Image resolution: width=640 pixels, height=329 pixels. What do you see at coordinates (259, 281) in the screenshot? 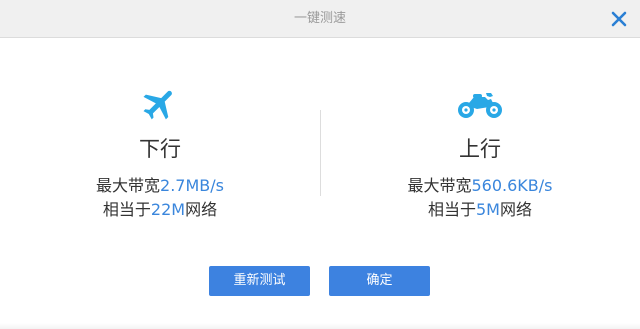
I see `retest-button: 重新测试` at bounding box center [259, 281].